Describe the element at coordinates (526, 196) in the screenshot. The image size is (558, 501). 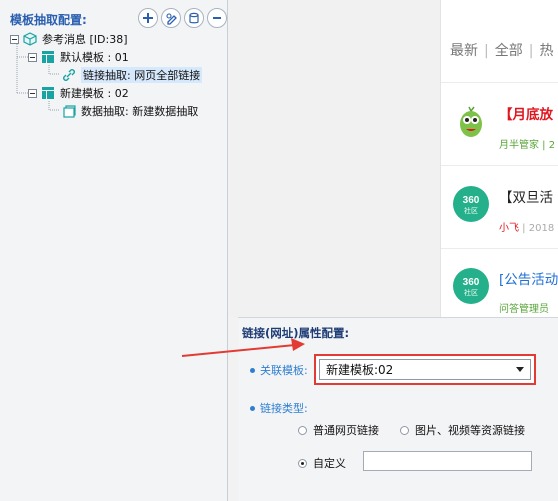
I see `news-title: 【双旦活` at that location.